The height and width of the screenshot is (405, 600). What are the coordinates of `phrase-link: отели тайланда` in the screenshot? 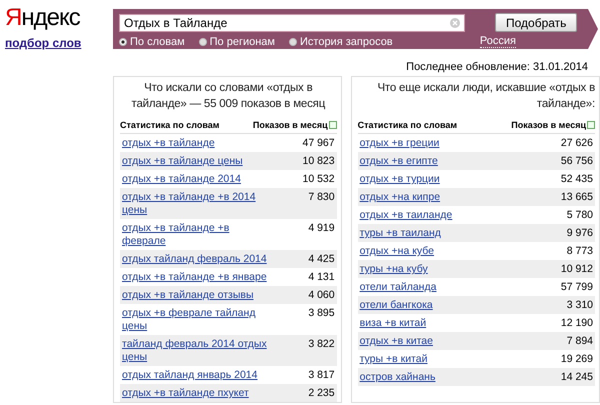 It's located at (398, 287).